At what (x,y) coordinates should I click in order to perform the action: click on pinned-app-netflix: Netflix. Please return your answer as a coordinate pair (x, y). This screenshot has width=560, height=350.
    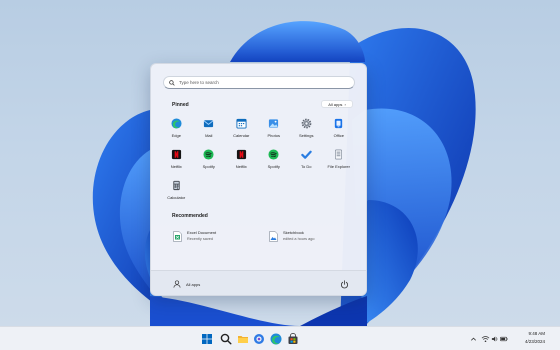
    Looking at the image, I should click on (176, 161).